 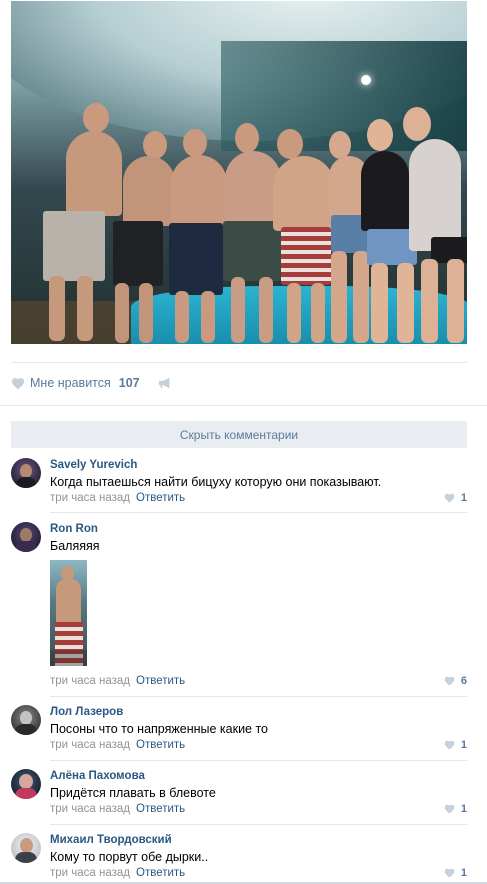 What do you see at coordinates (258, 712) in the screenshot?
I see `comment-author: Лол Лазеров` at bounding box center [258, 712].